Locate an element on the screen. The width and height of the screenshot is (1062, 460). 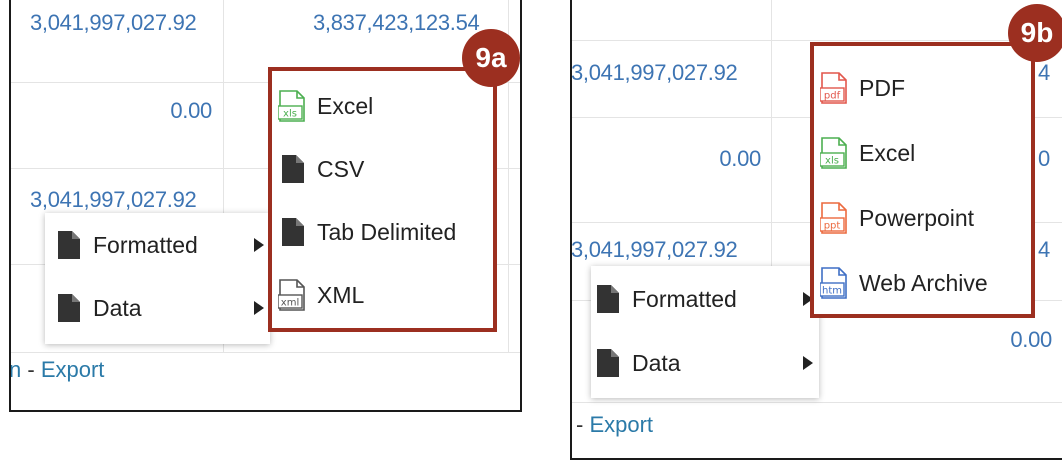
submenu-item-label: XML is located at coordinates (341, 294).